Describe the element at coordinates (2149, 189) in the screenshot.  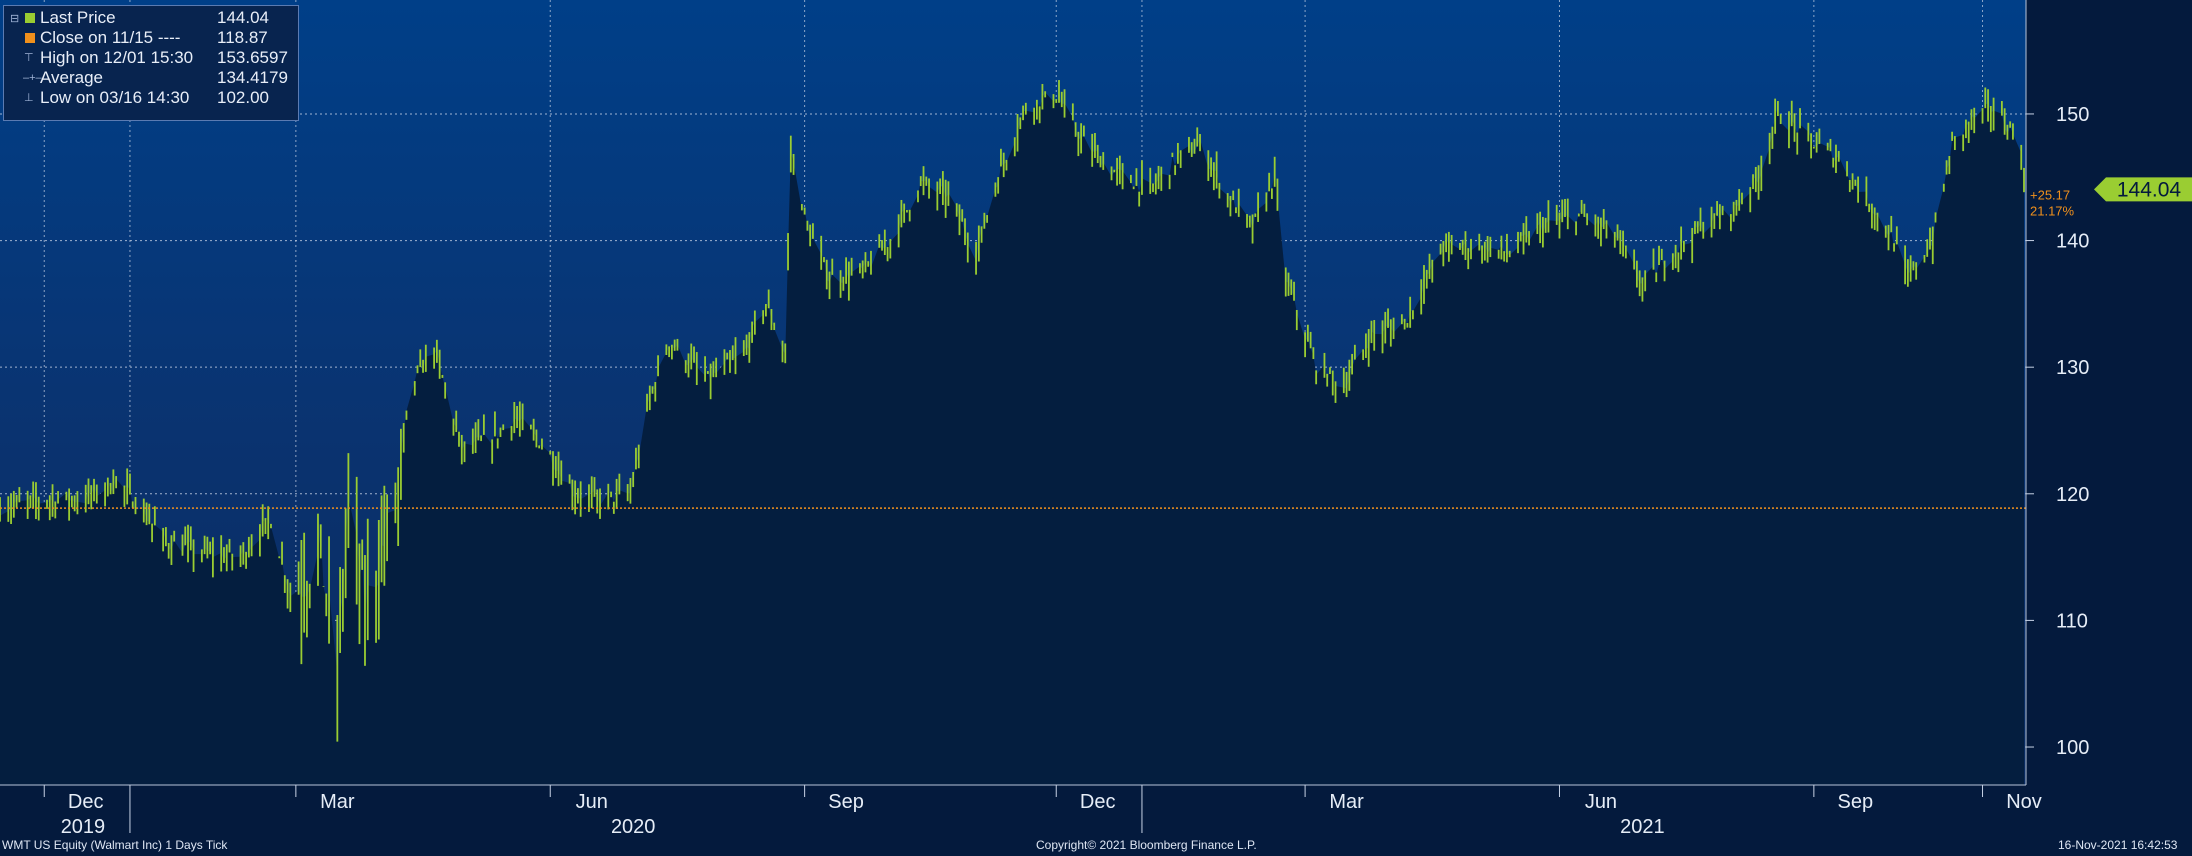
I see `last-price-badge-label: 144.04` at that location.